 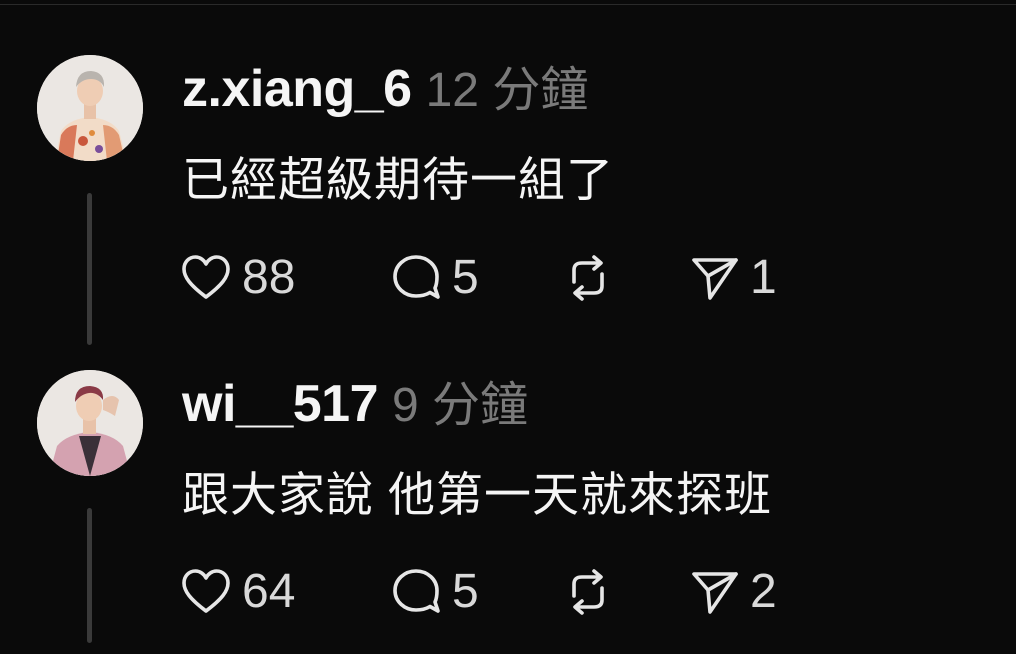 I want to click on action-bar: 64 5 2, so click(x=500, y=592).